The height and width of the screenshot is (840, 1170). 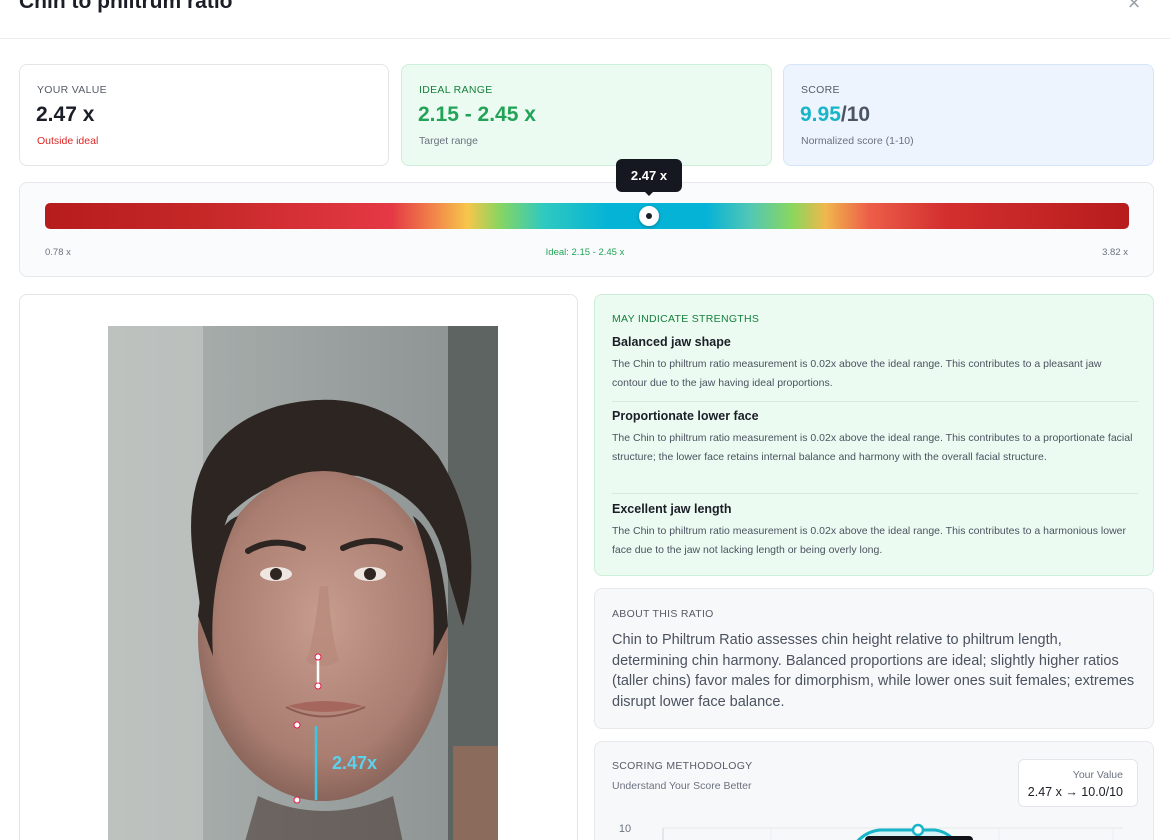 What do you see at coordinates (456, 90) in the screenshot?
I see `ideal-range-label: IDEAL RANGE` at bounding box center [456, 90].